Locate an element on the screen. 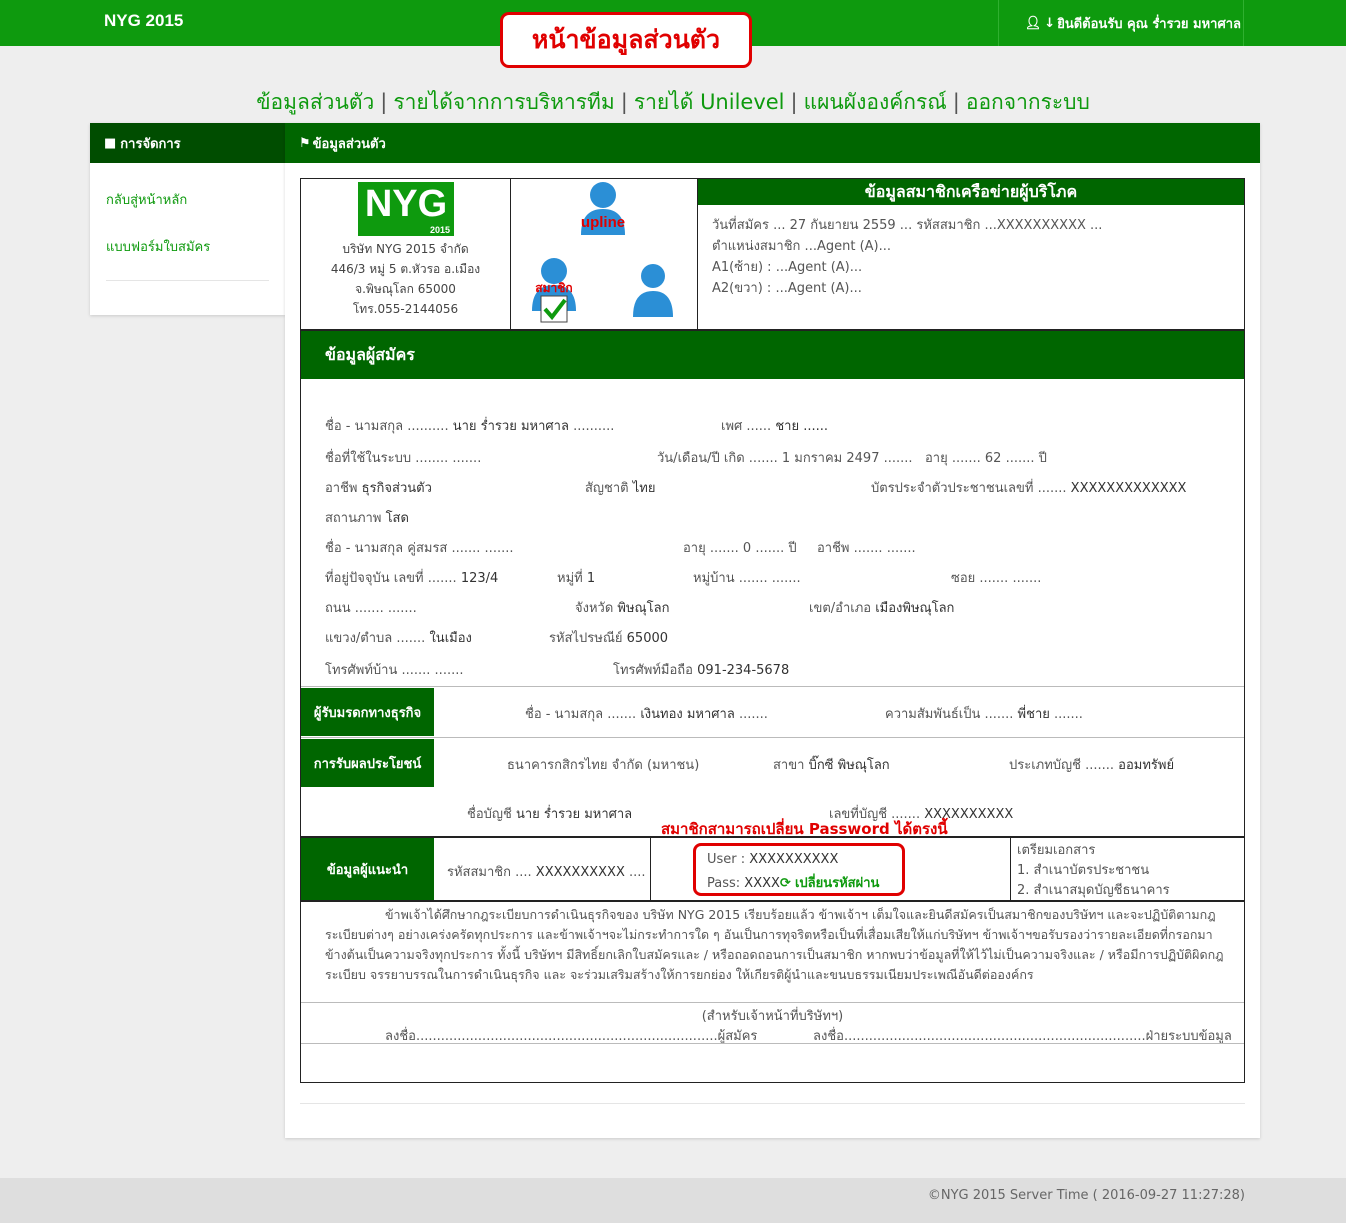 This screenshot has height=1223, width=1346. company-phone: โทร.055-2144056 is located at coordinates (405, 309).